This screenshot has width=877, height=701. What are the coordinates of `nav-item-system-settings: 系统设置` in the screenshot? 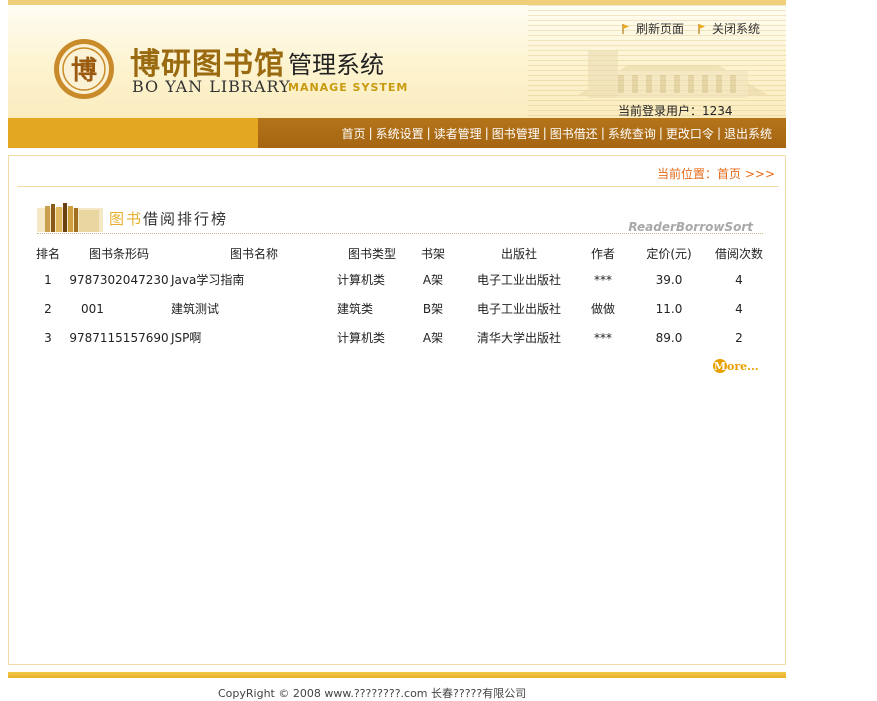 It's located at (400, 133).